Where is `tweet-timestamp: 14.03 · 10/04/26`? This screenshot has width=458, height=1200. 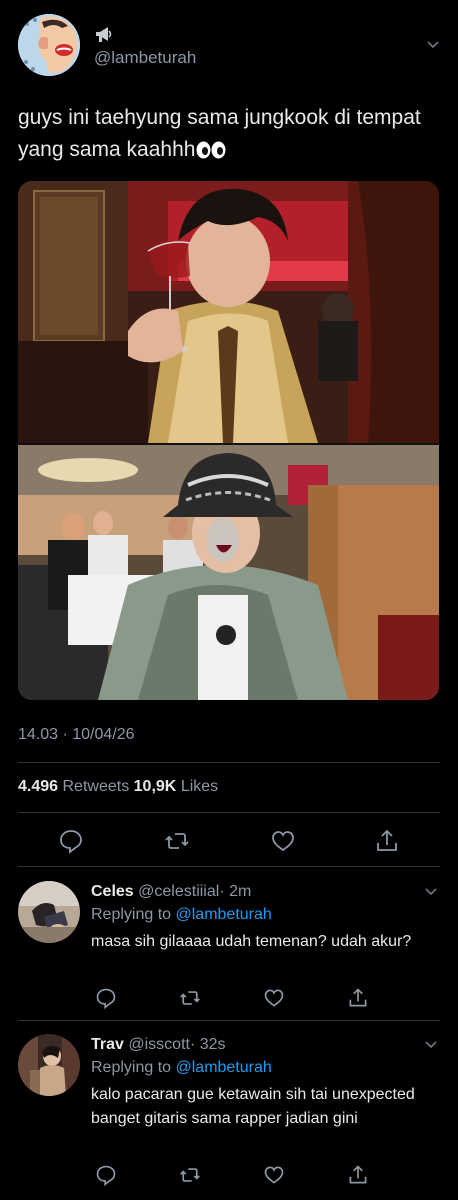
tweet-timestamp: 14.03 · 10/04/26 is located at coordinates (76, 735).